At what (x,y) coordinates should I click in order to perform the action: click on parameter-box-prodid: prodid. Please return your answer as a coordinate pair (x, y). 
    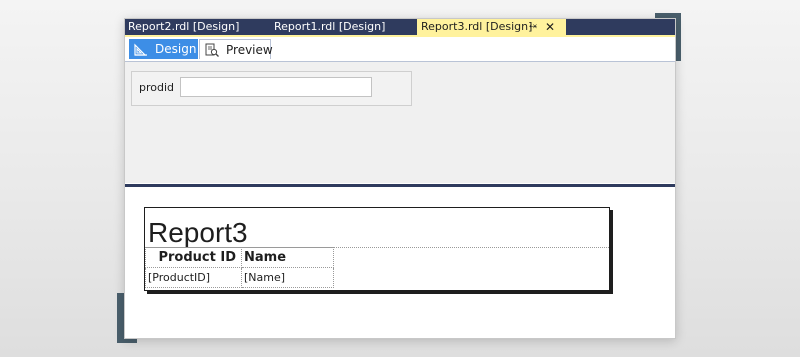
    Looking at the image, I should click on (271, 88).